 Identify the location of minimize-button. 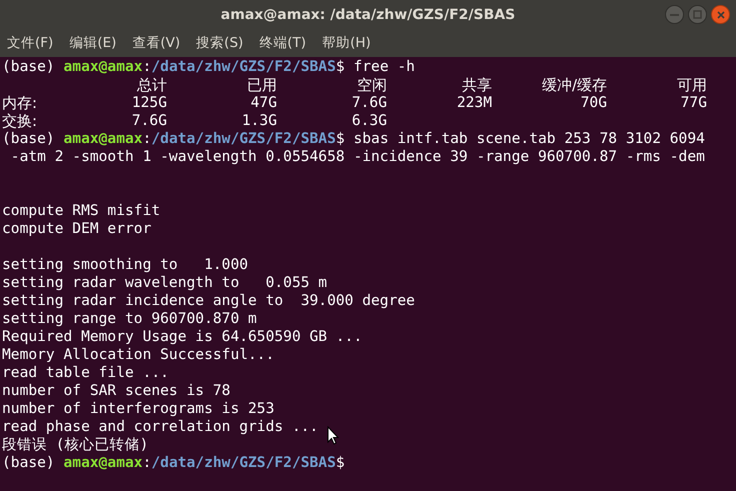
(674, 14).